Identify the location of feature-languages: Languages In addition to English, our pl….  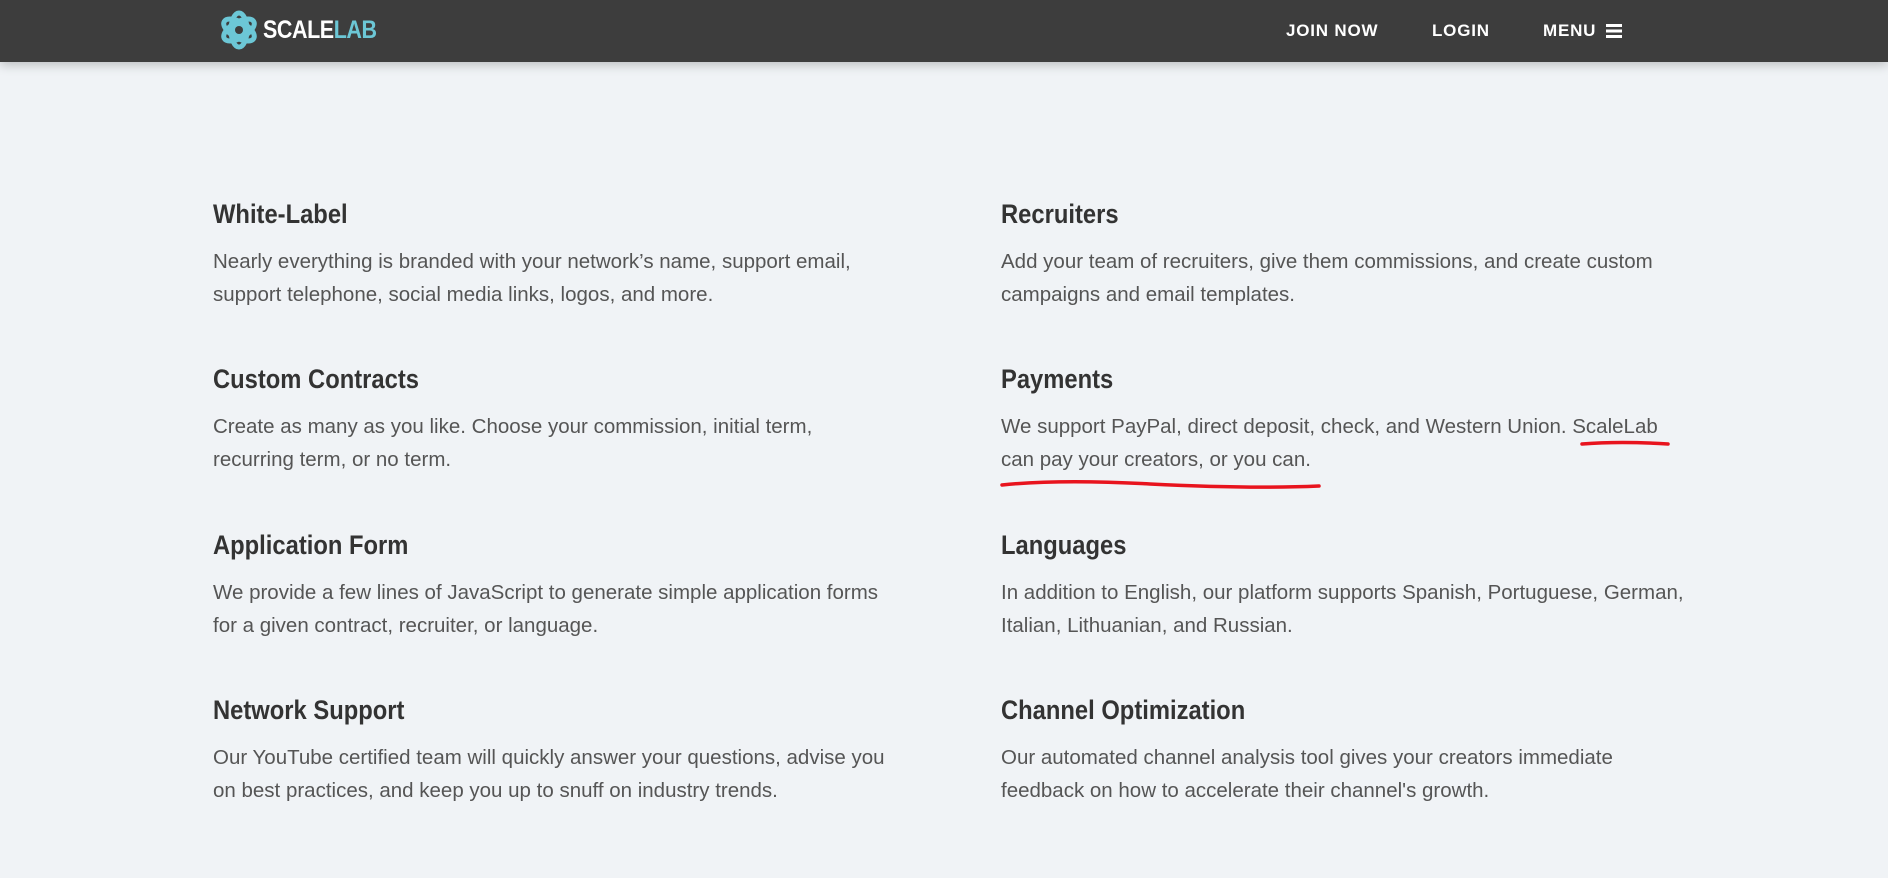
(1346, 585).